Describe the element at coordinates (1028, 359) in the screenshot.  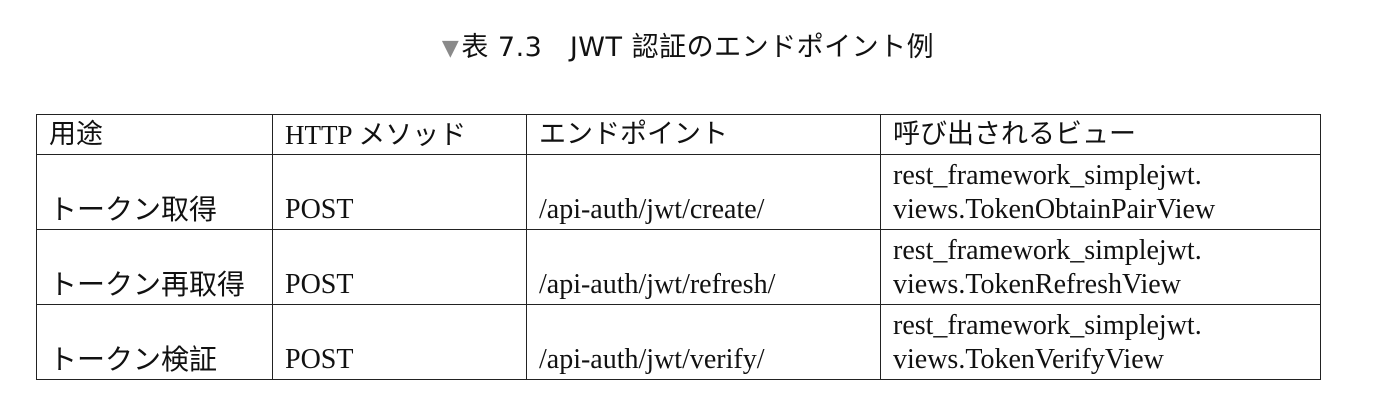
I see `view-class-line: views.TokenVerifyView` at that location.